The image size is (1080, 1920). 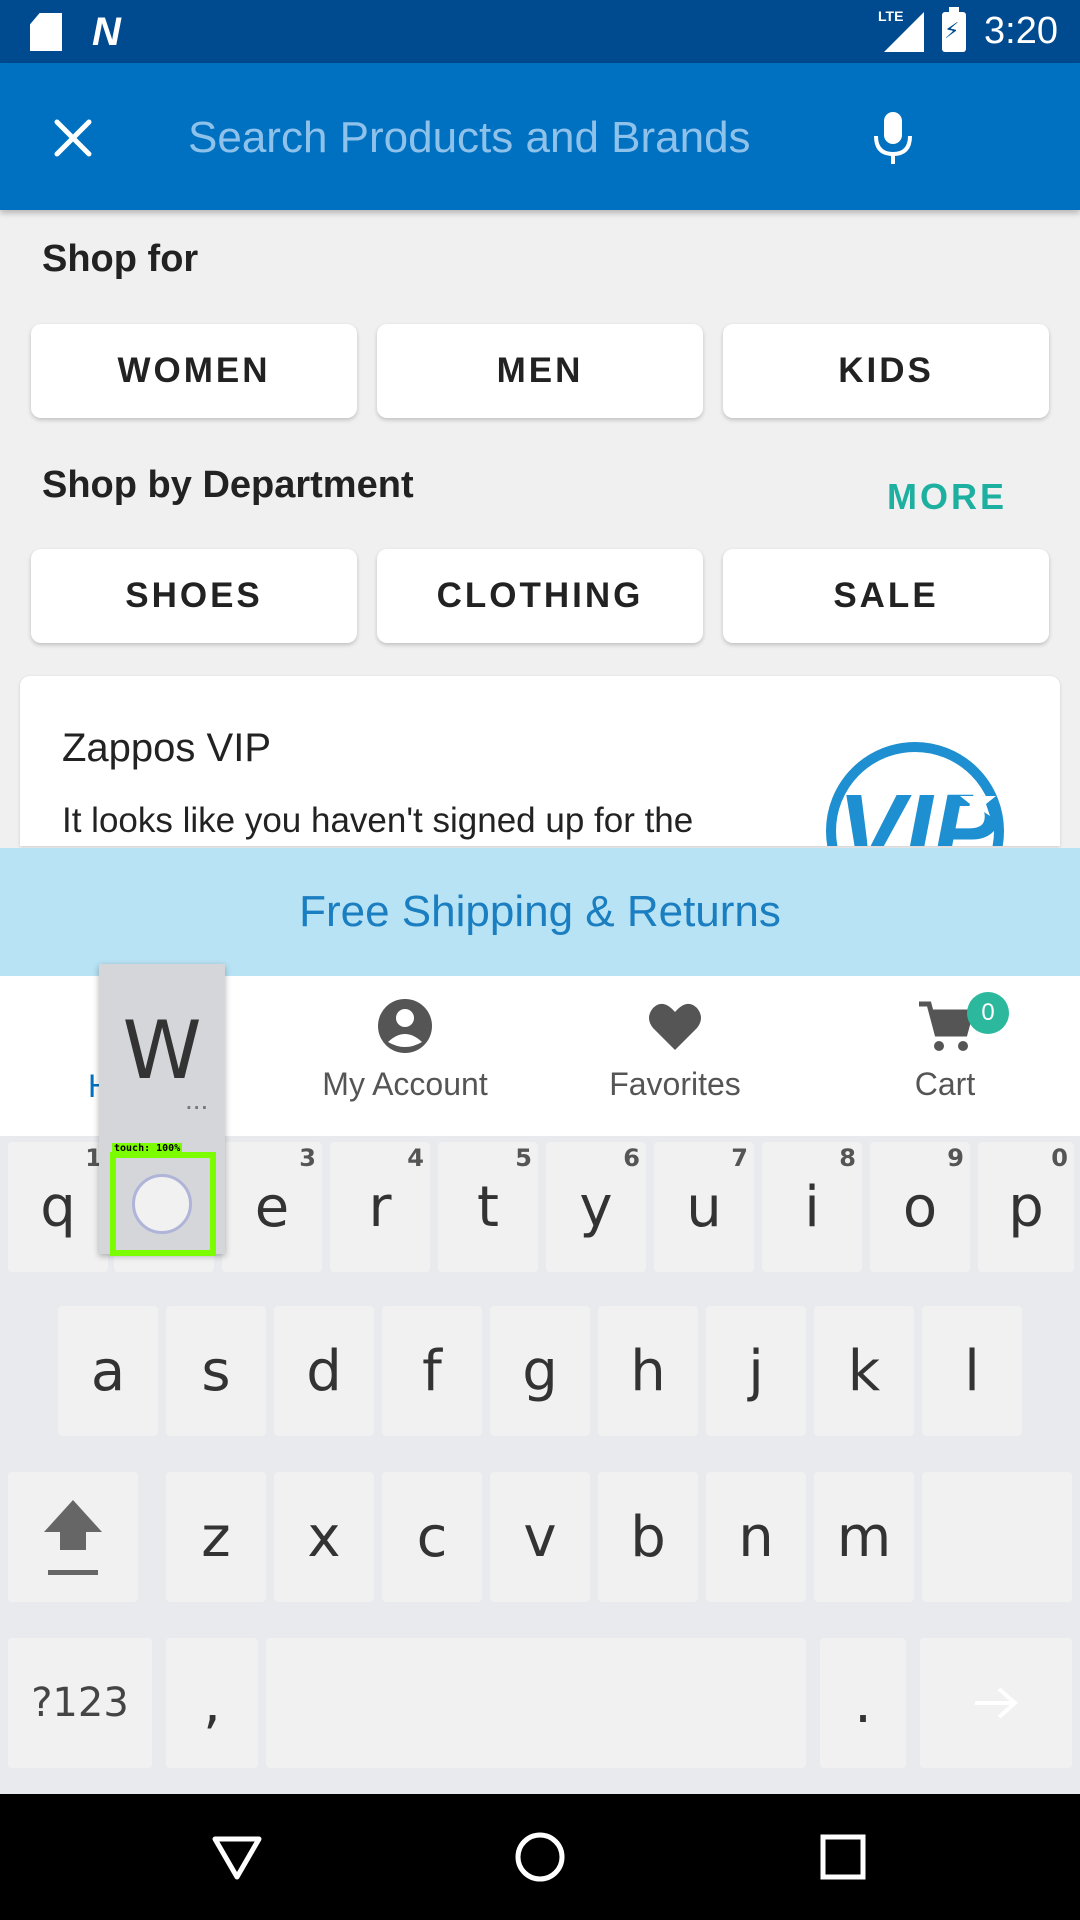 I want to click on key-o-hint: 9, so click(x=955, y=1158).